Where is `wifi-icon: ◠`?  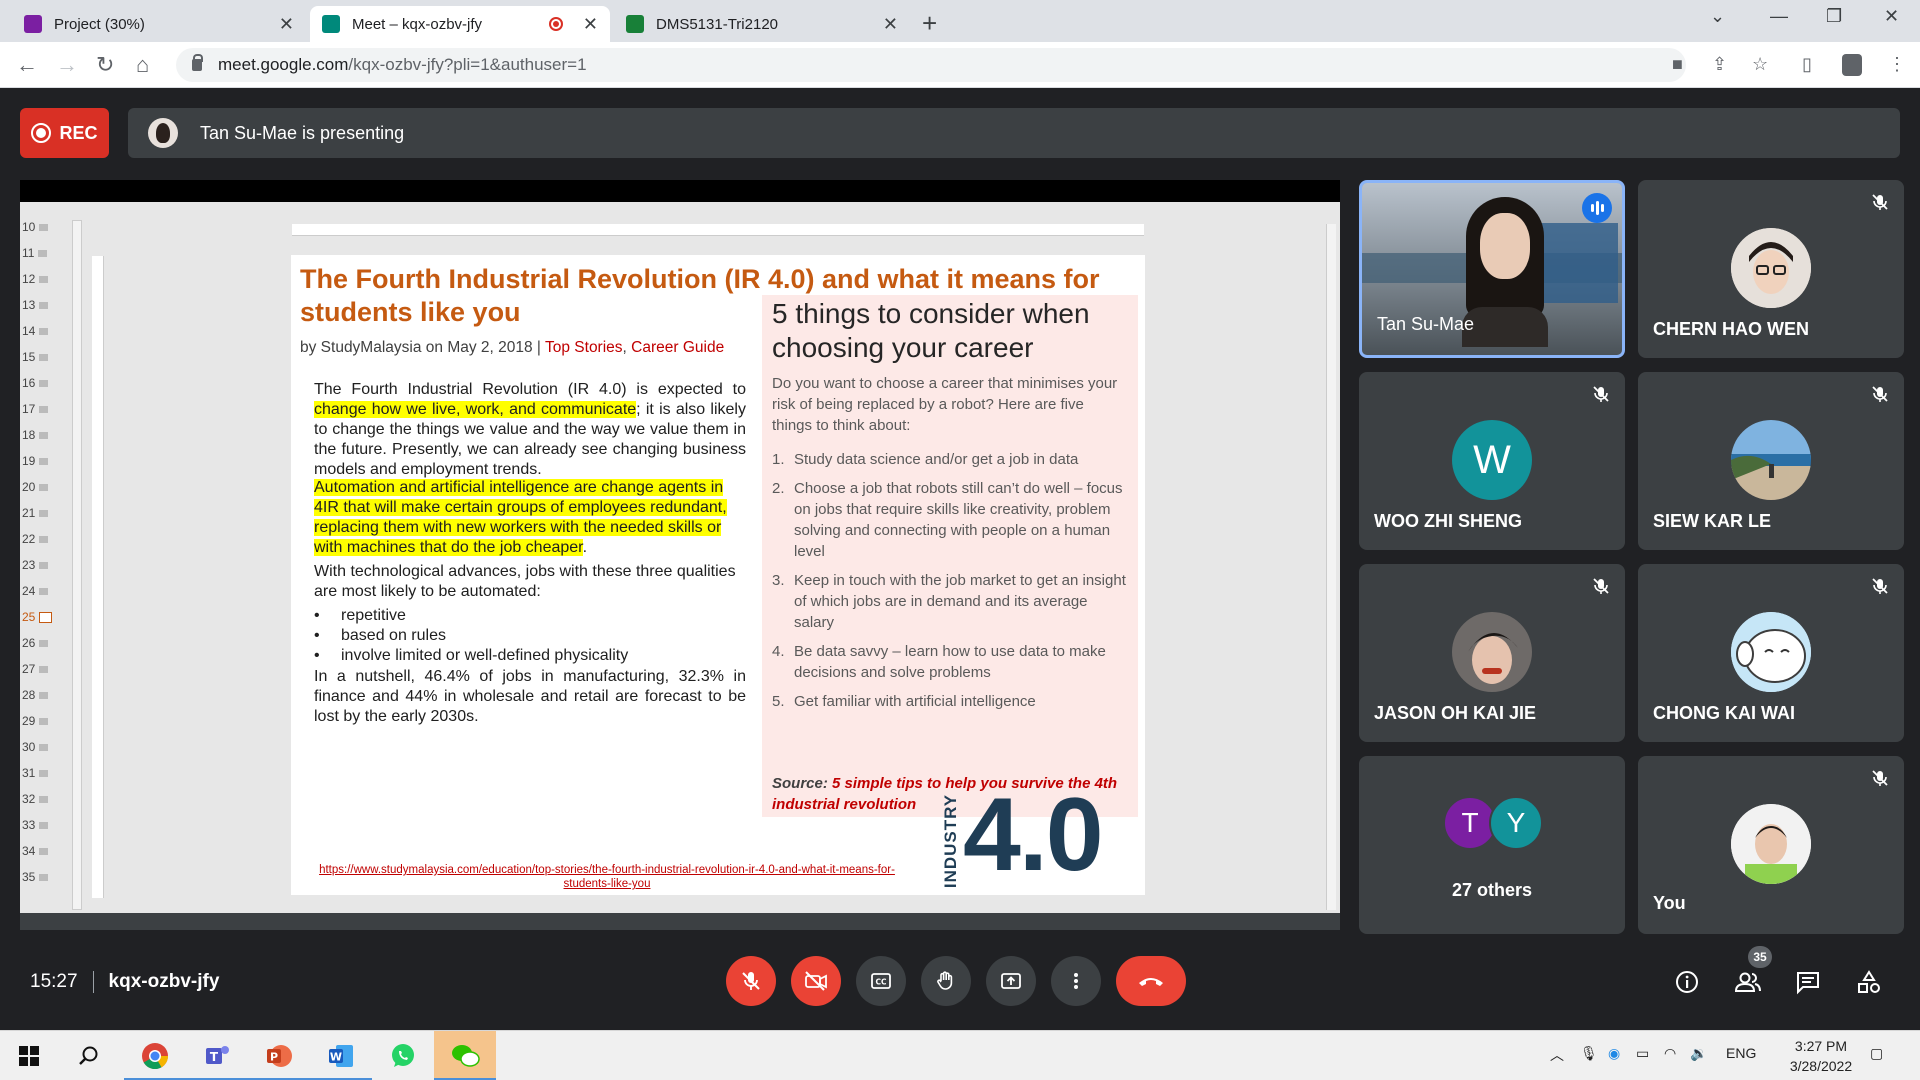
wifi-icon: ◠ is located at coordinates (1670, 1053).